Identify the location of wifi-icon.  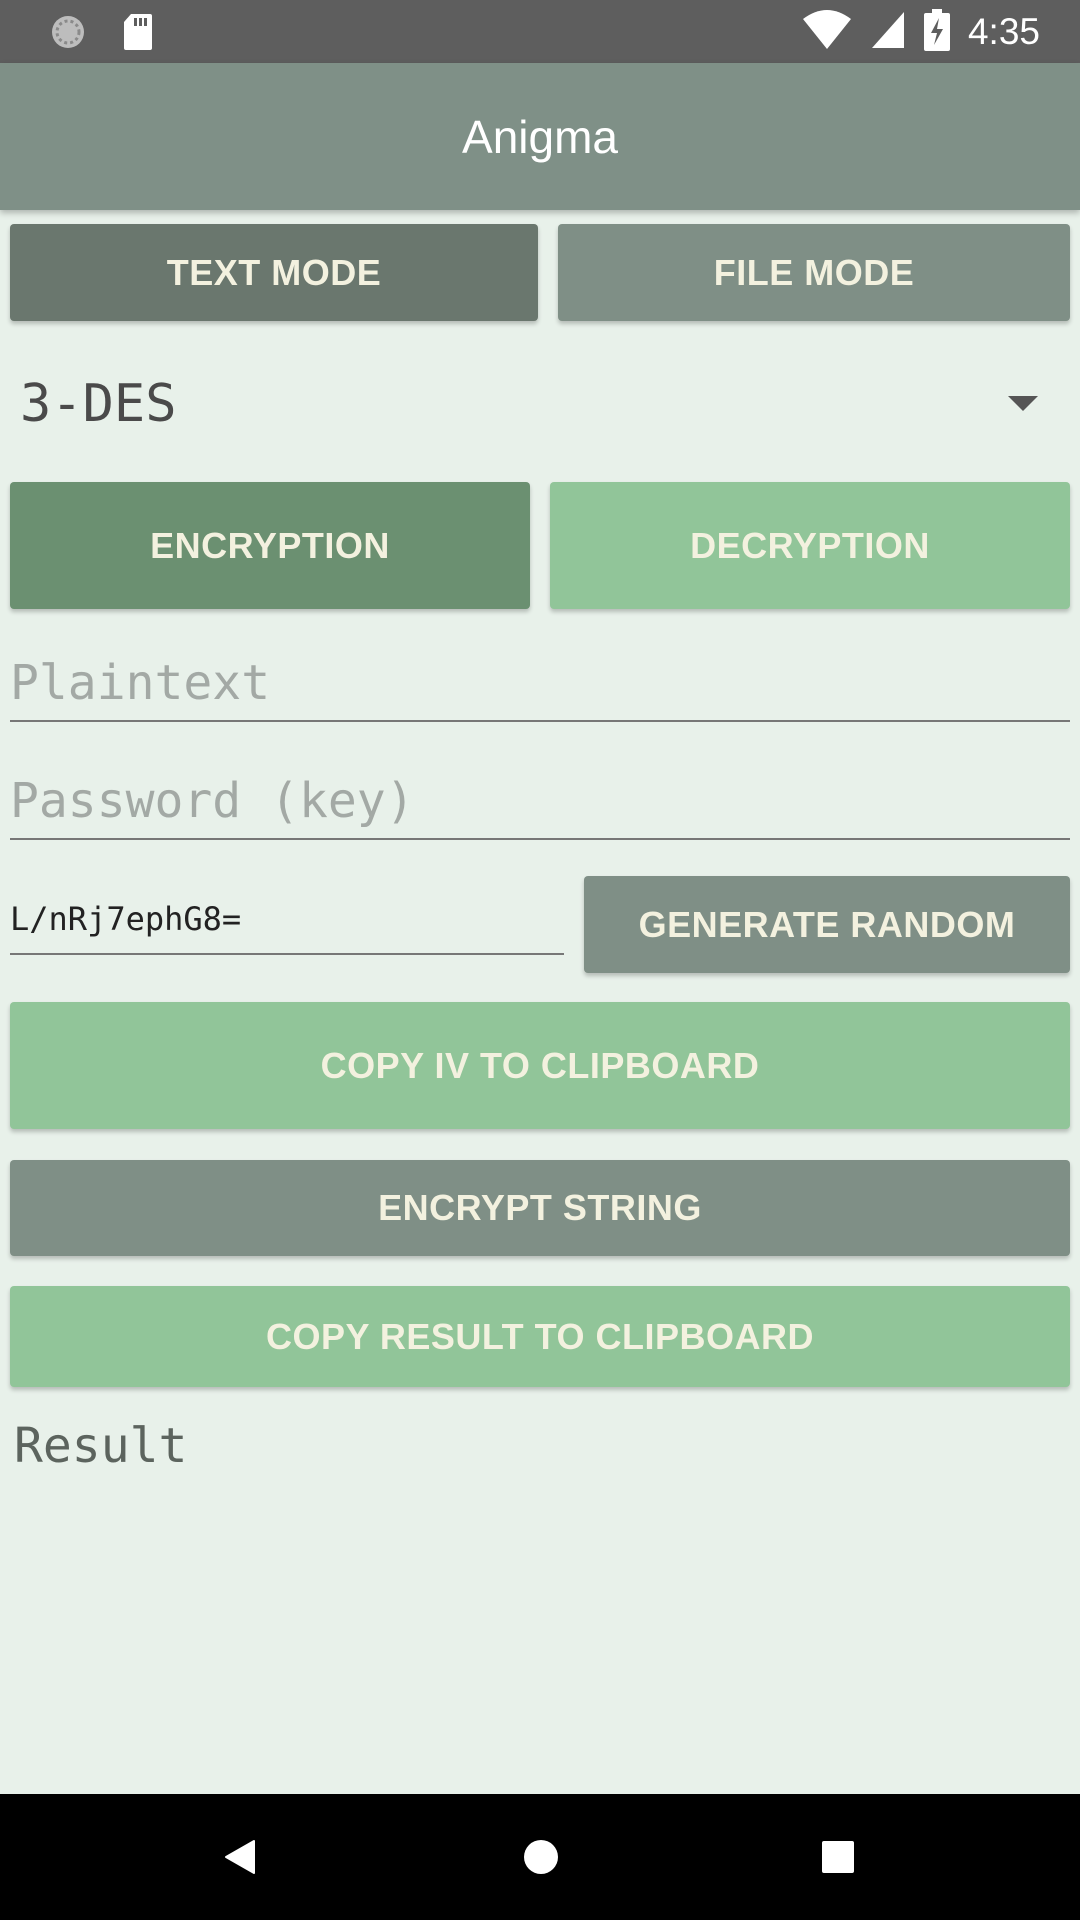
(827, 32).